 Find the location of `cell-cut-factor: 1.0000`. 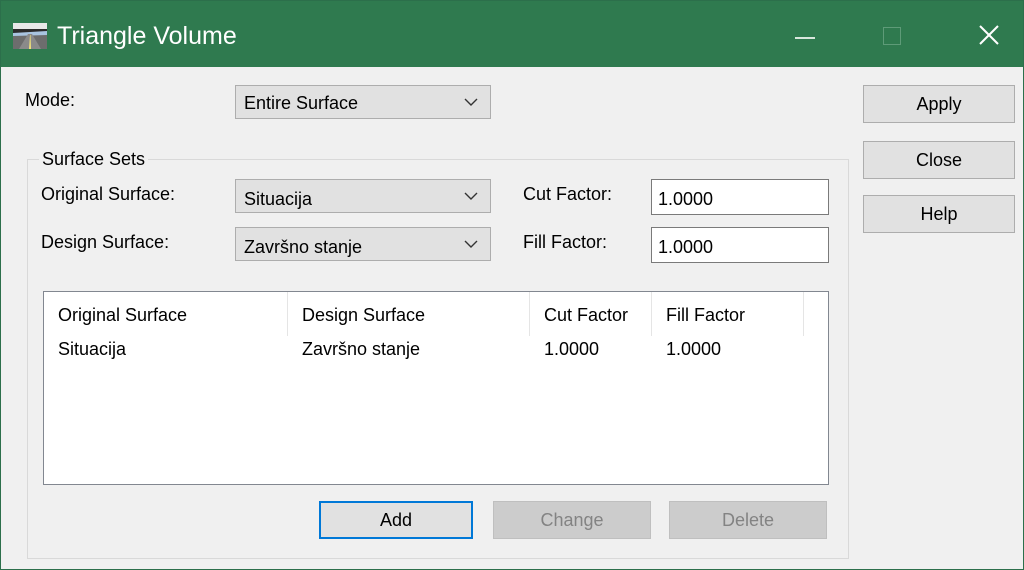

cell-cut-factor: 1.0000 is located at coordinates (572, 349).